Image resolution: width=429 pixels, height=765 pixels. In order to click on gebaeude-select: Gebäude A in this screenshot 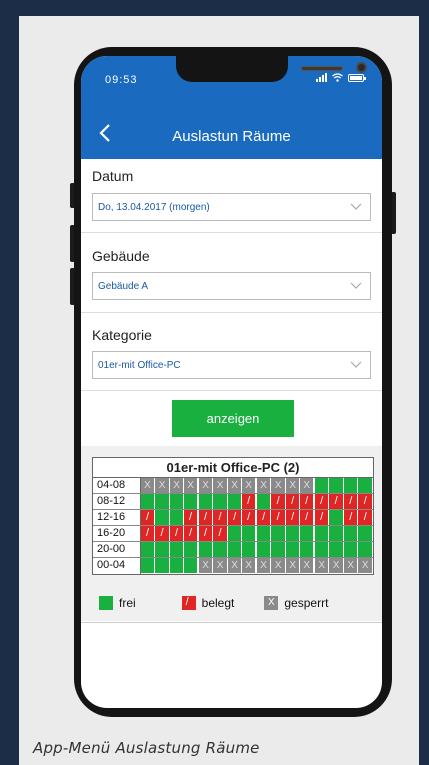, I will do `click(231, 286)`.